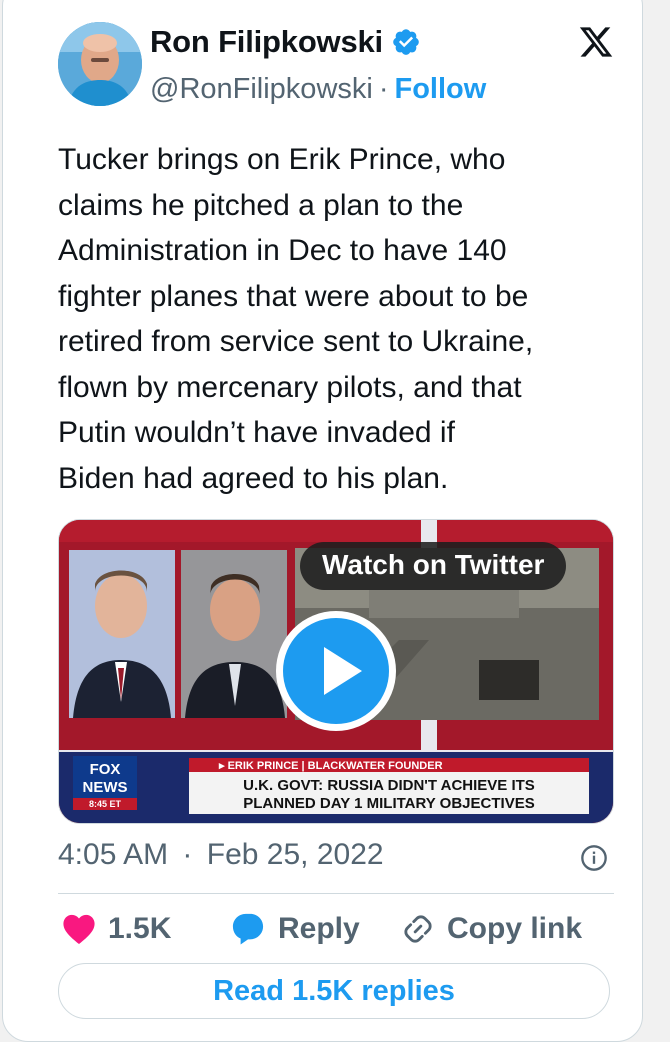  Describe the element at coordinates (282, 250) in the screenshot. I see `tweet-line: Administration in Dec to have 140` at that location.